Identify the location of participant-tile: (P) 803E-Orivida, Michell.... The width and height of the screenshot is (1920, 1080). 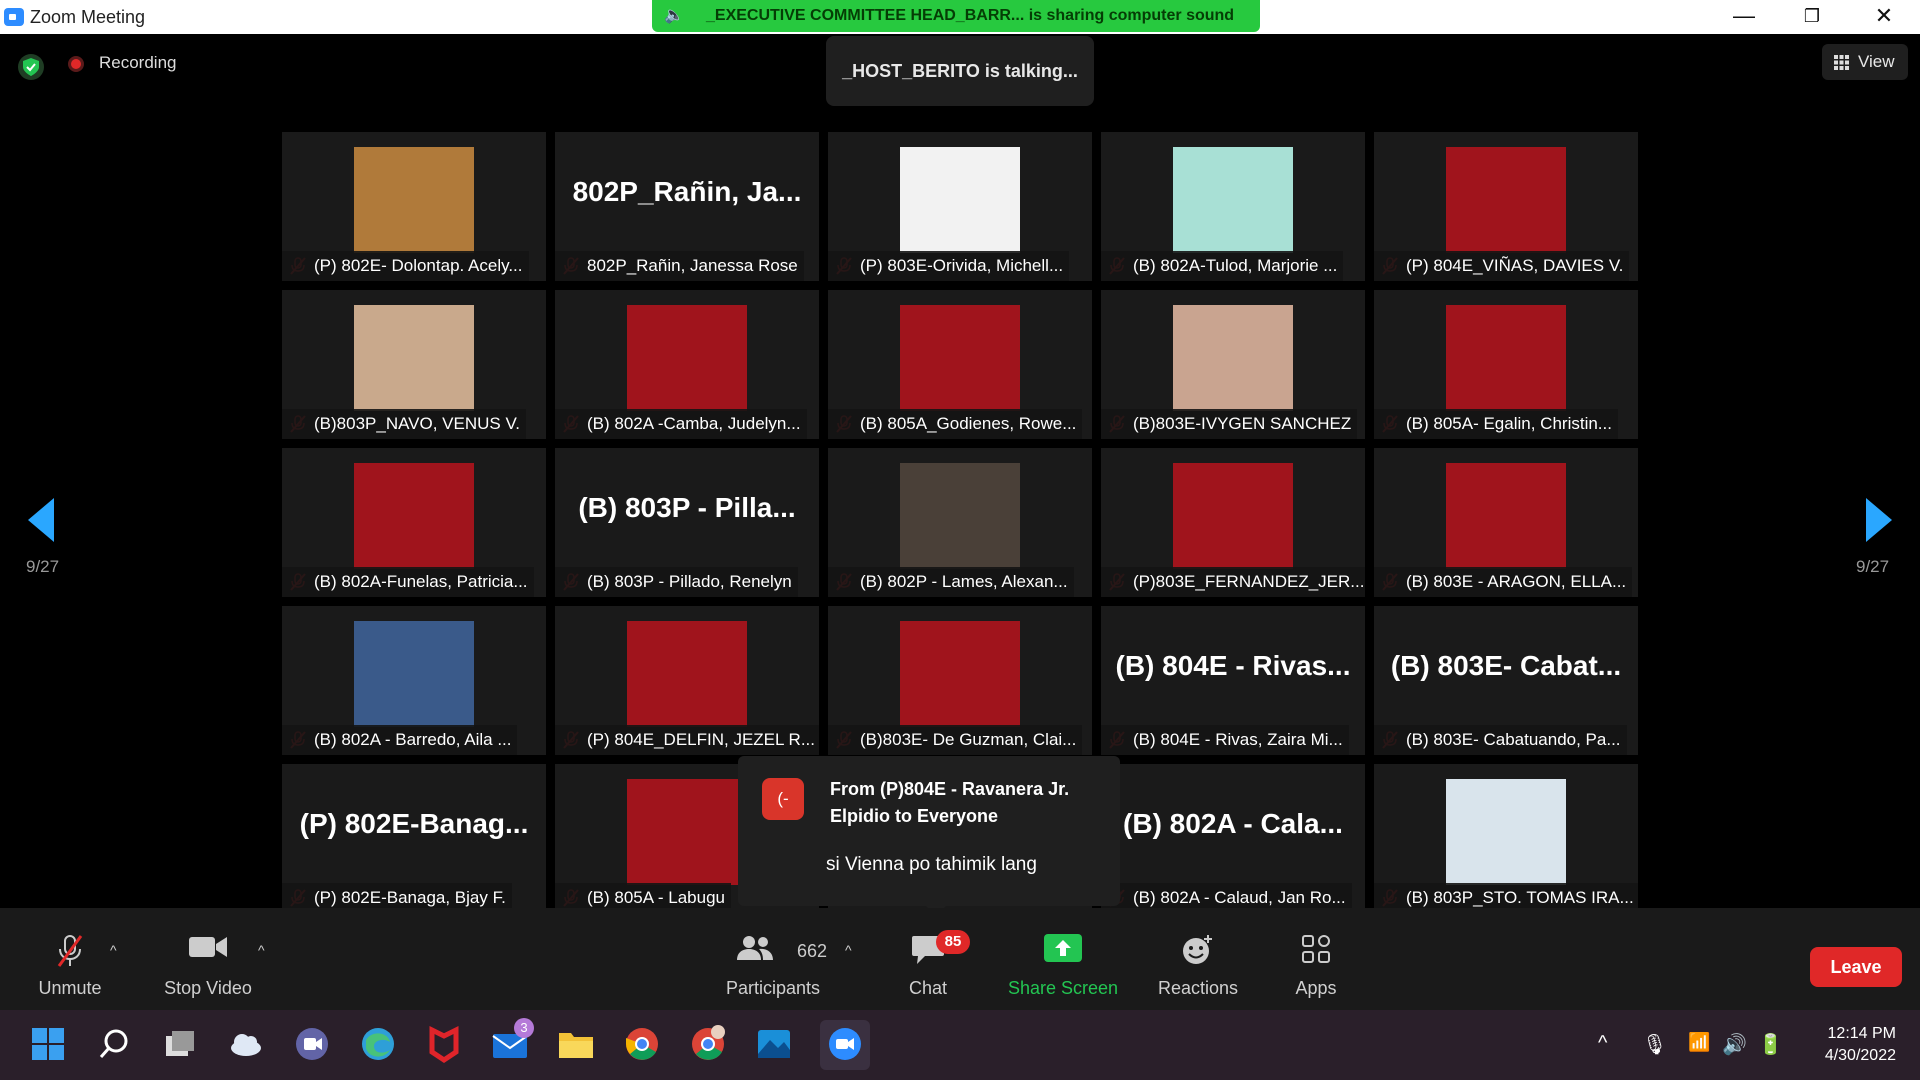
(960, 206).